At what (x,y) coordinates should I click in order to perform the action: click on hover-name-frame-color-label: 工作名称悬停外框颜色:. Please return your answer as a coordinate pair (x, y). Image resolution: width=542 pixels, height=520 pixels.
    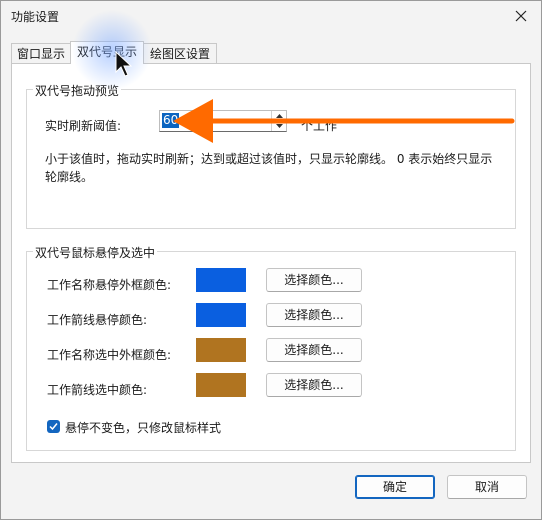
    Looking at the image, I should click on (109, 285).